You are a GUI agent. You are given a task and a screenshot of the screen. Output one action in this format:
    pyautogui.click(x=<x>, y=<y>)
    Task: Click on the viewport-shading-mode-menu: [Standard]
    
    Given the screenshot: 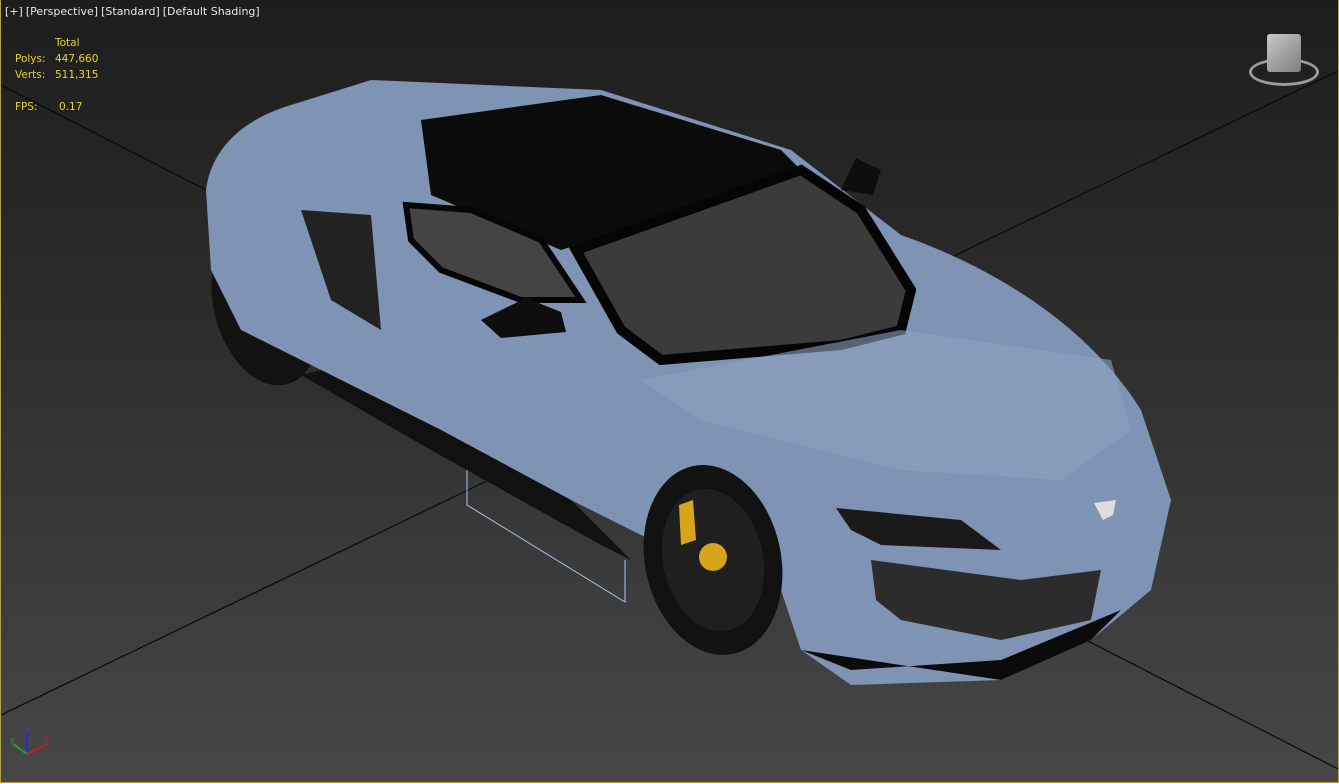 What is the action you would take?
    pyautogui.click(x=130, y=11)
    